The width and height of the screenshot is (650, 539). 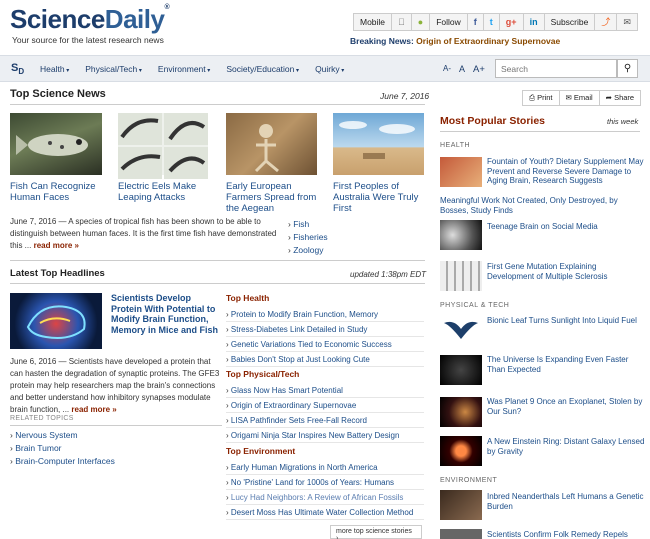 I want to click on nav-environment: Environment, so click(x=184, y=69).